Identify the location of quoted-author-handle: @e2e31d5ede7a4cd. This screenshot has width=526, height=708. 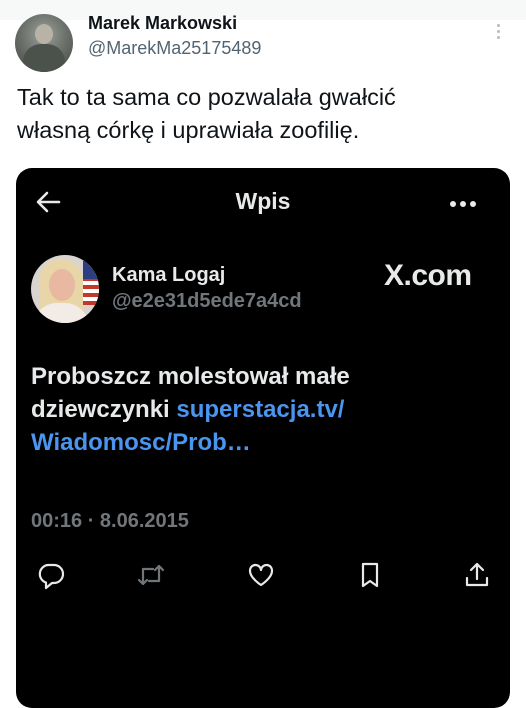
(207, 301).